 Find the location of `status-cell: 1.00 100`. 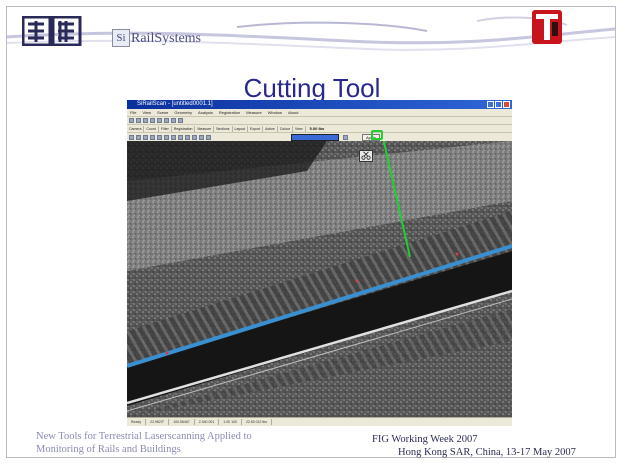

status-cell: 1.00 100 is located at coordinates (230, 422).